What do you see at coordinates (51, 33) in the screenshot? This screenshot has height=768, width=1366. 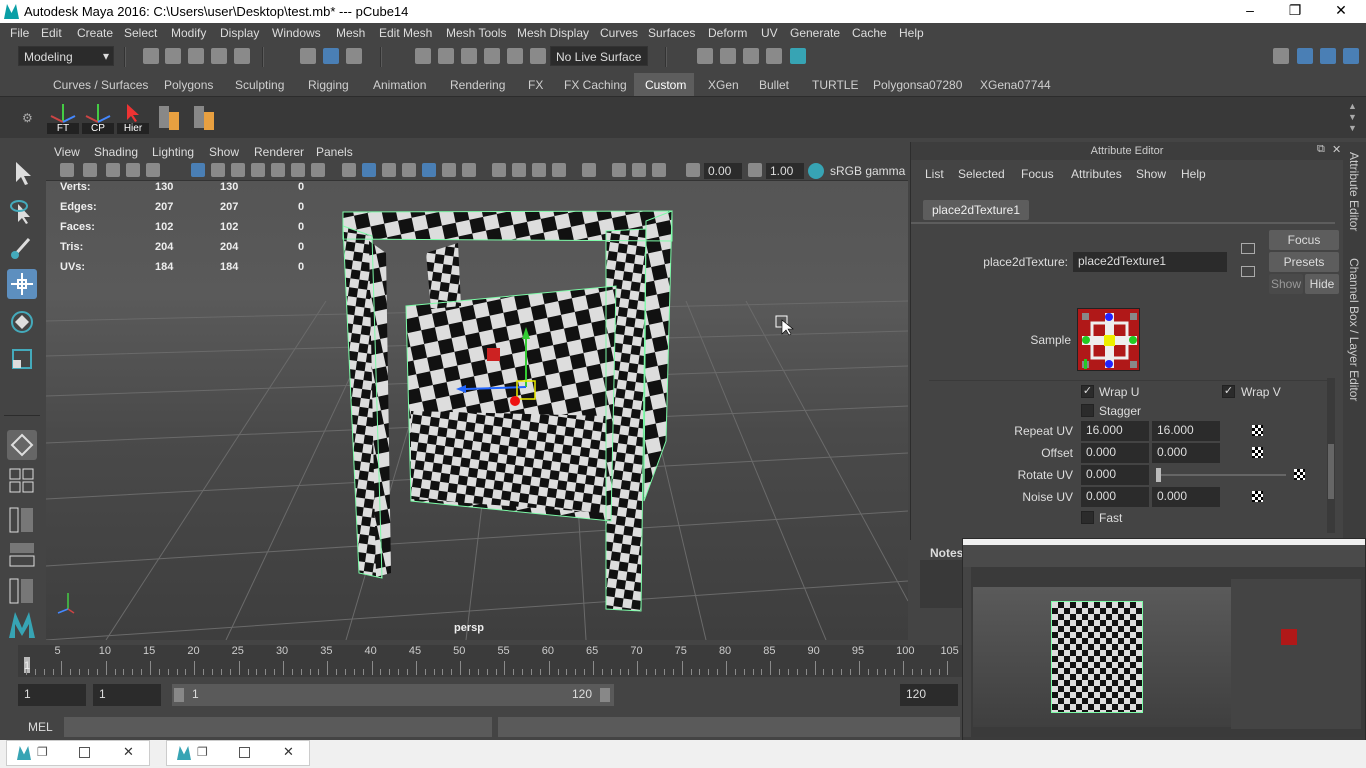 I see `menu-edit: Edit` at bounding box center [51, 33].